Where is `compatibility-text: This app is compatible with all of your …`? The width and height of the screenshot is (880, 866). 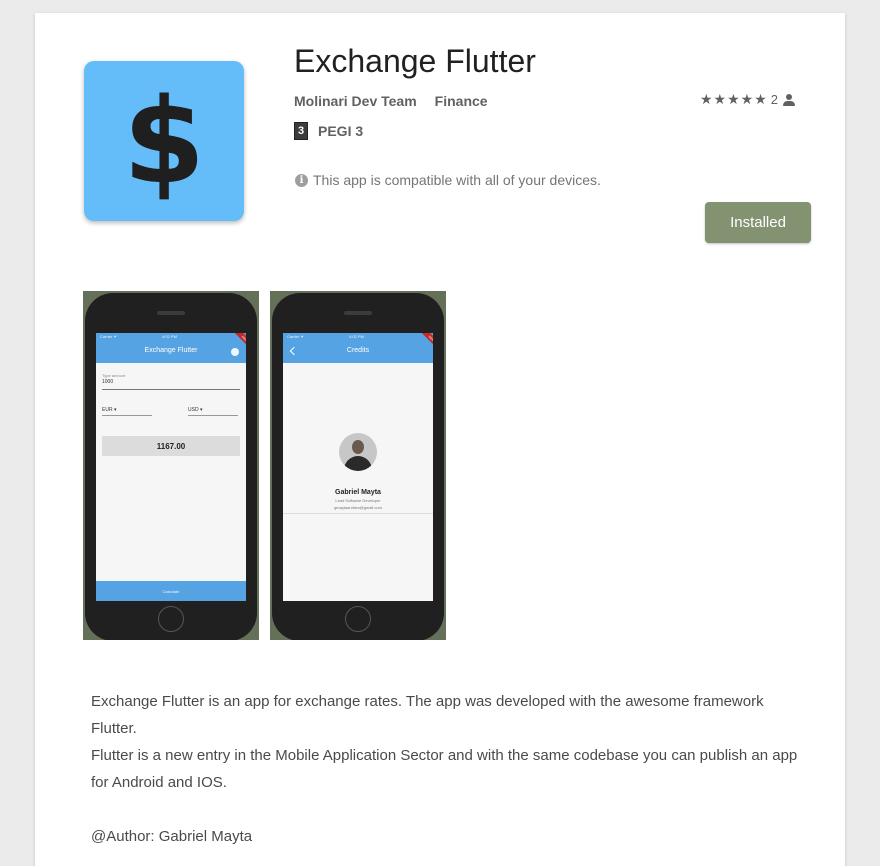
compatibility-text: This app is compatible with all of your … is located at coordinates (457, 180).